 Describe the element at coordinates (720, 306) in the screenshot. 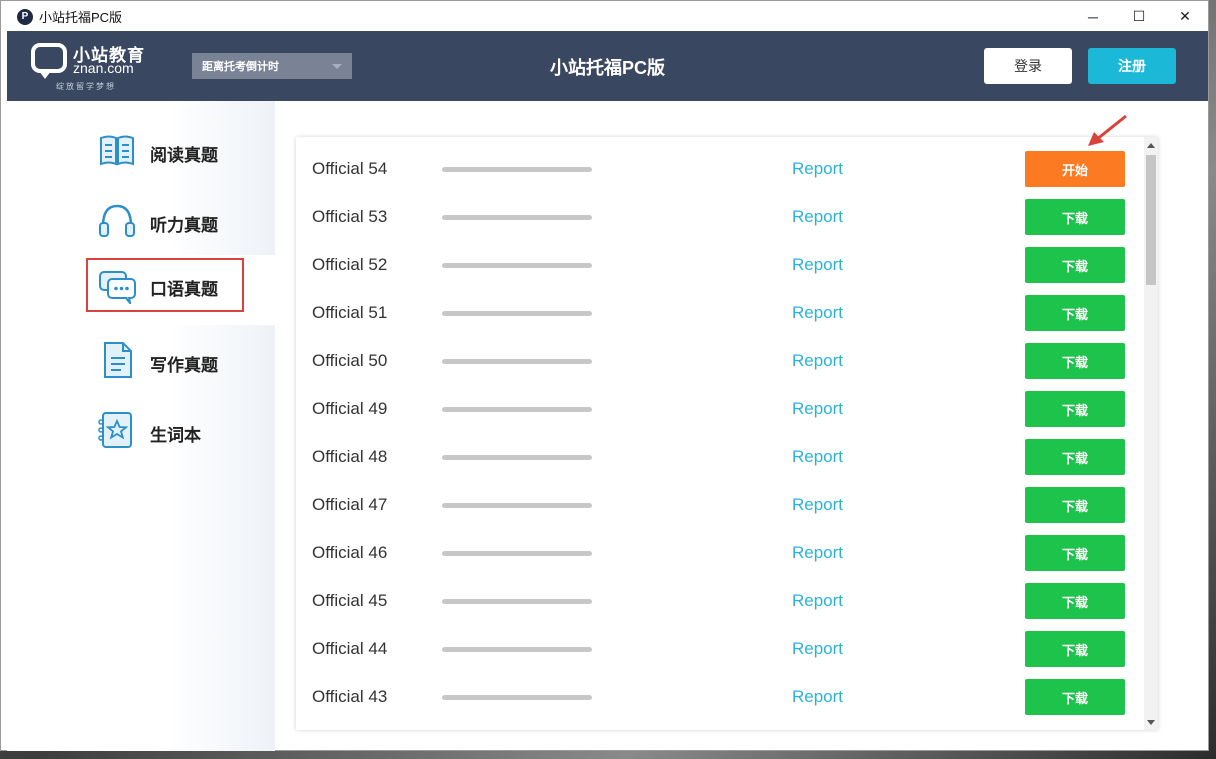

I see `test-row: Official 51 Report 下载` at that location.